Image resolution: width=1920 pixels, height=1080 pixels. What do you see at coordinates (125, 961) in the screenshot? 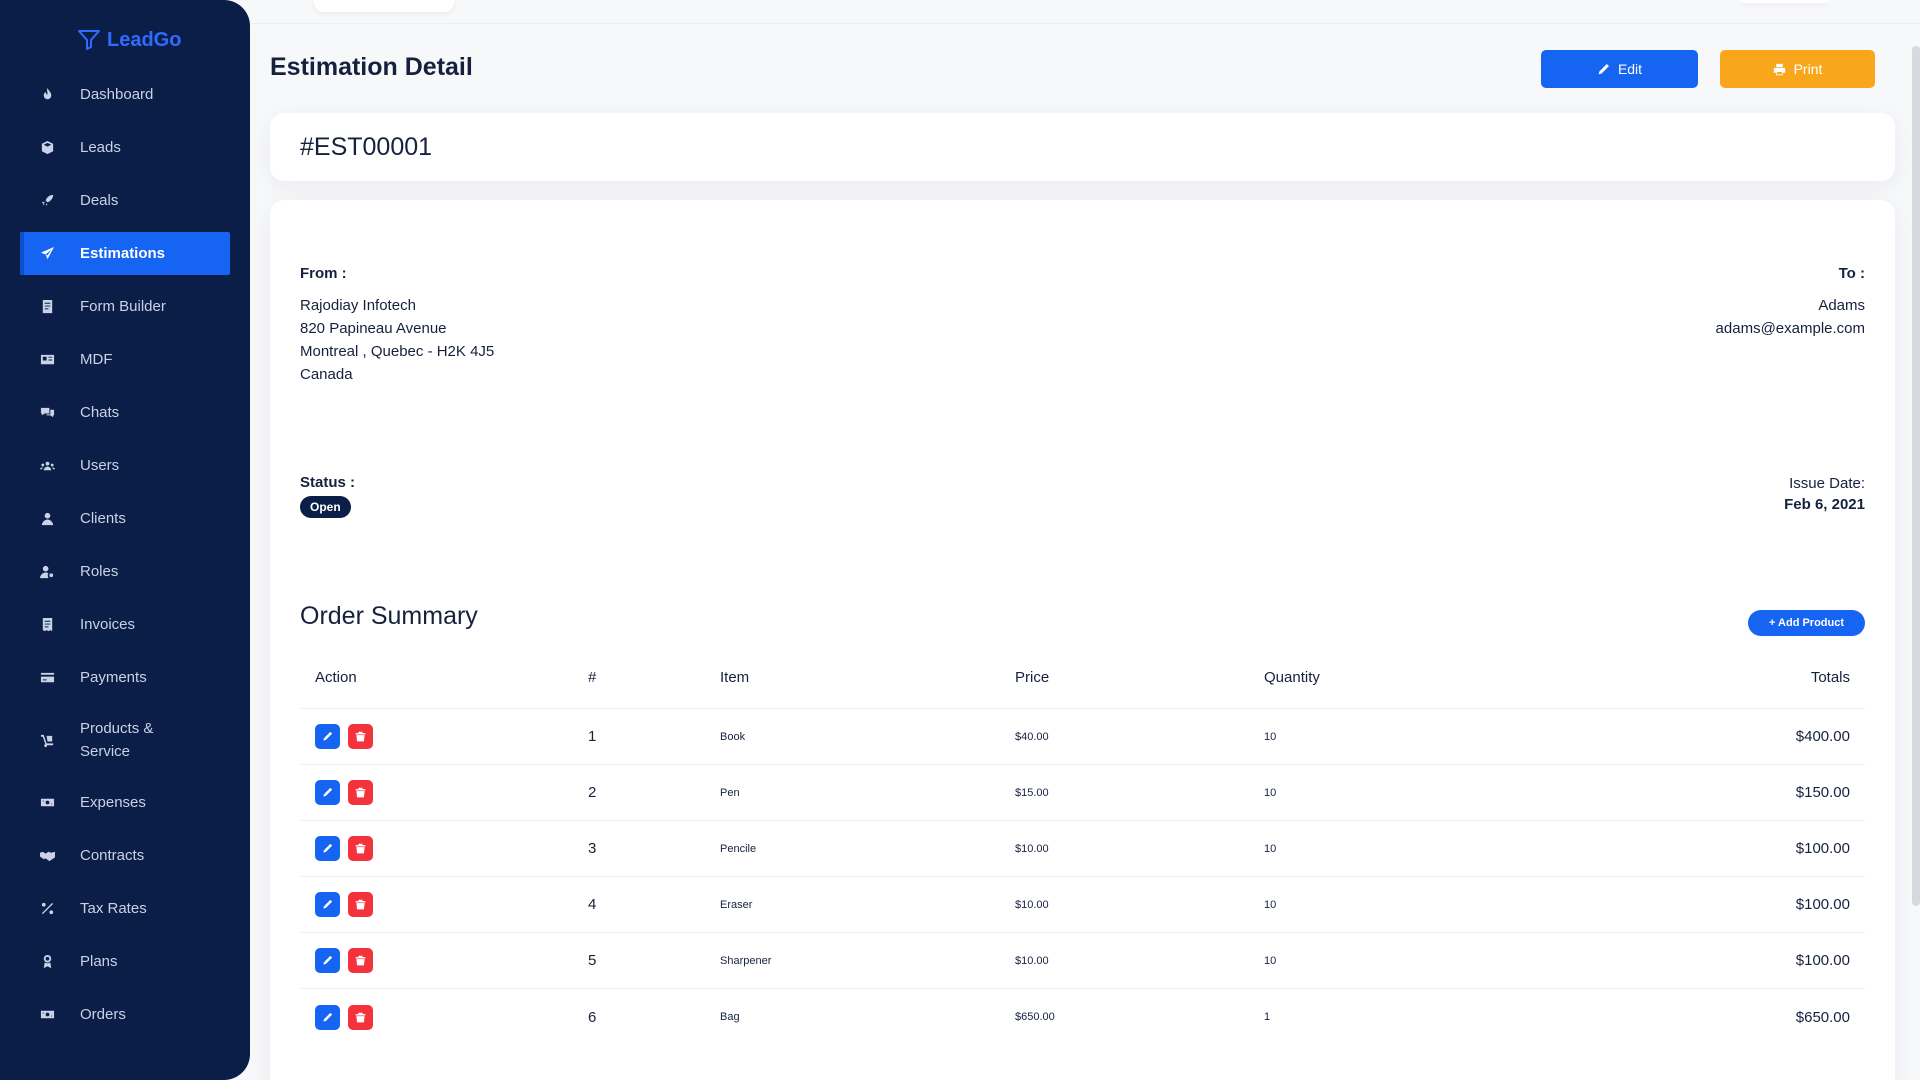
I see `sidebar-item-plans: Plans` at bounding box center [125, 961].